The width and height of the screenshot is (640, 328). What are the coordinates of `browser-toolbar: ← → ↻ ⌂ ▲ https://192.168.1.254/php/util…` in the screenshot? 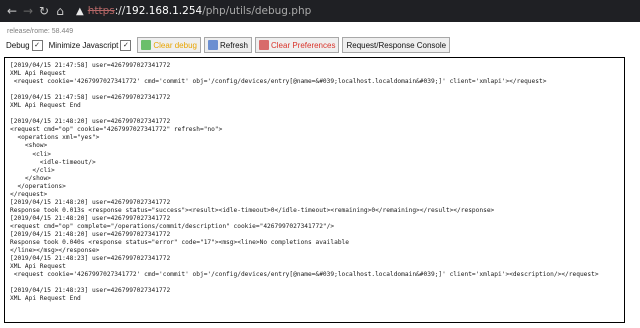 It's located at (320, 11).